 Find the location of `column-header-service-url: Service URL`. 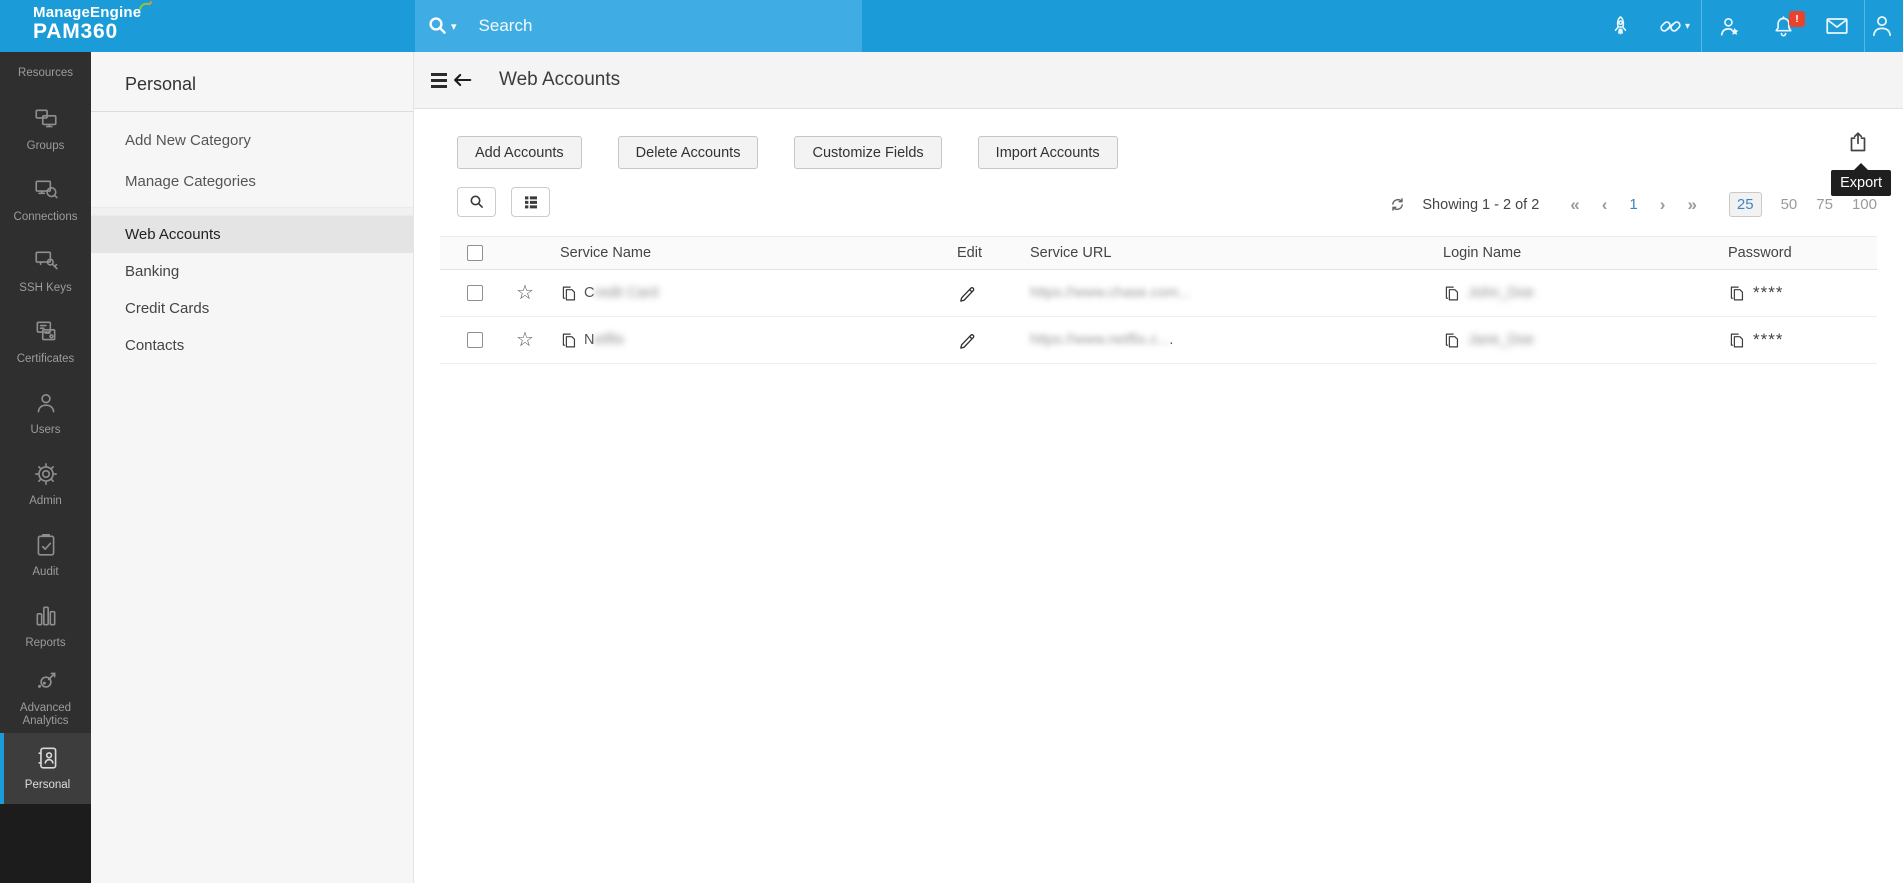

column-header-service-url: Service URL is located at coordinates (1071, 253).